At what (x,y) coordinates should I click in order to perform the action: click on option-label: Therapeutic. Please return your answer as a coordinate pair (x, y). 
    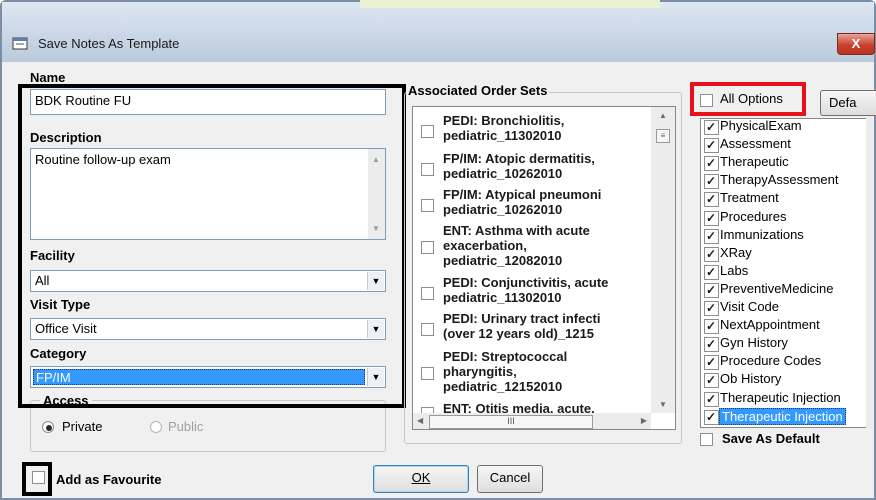
    Looking at the image, I should click on (754, 162).